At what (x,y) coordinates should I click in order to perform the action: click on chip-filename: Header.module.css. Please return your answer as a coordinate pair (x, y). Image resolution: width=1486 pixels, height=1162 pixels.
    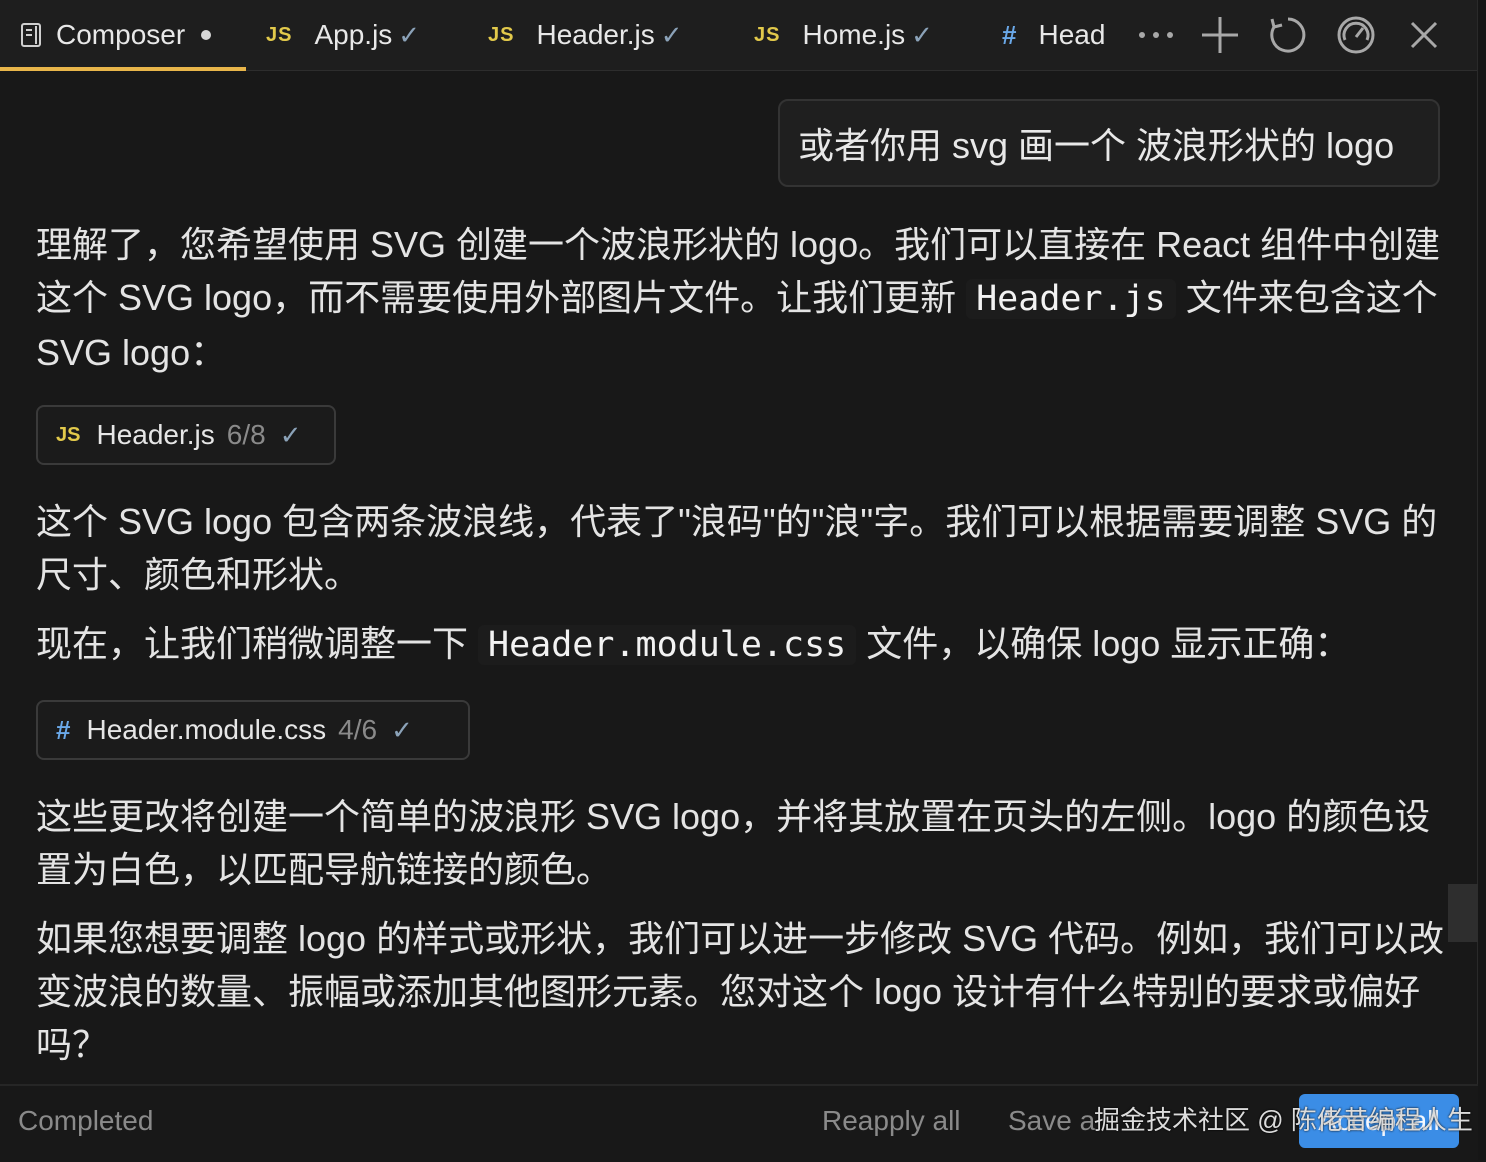
    Looking at the image, I should click on (206, 729).